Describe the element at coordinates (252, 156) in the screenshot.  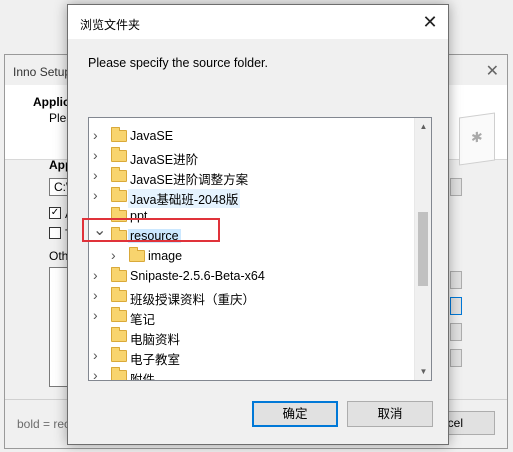
I see `tree-item: › JavaSE进阶` at that location.